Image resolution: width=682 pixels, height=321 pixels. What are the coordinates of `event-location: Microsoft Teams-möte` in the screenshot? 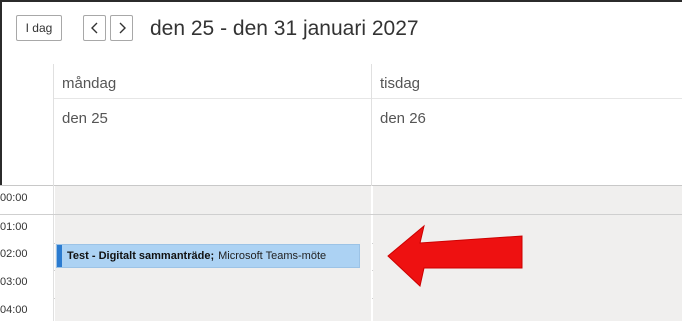 It's located at (272, 256).